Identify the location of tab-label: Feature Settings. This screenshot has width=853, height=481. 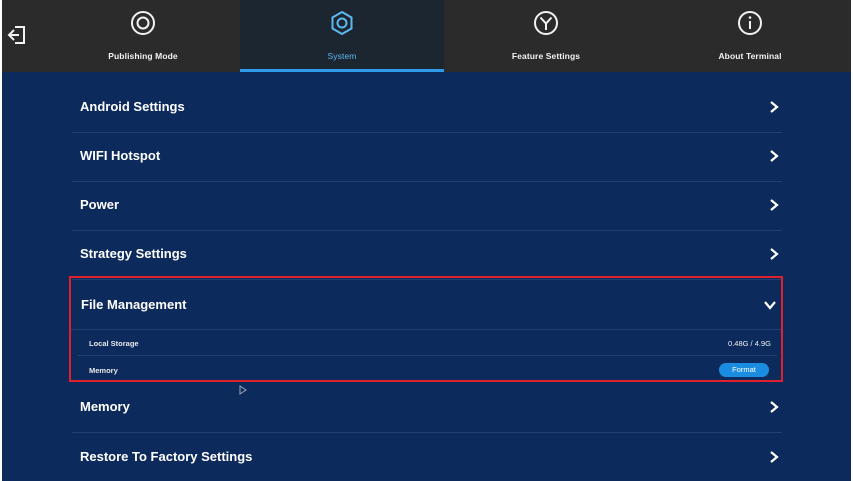
(546, 56).